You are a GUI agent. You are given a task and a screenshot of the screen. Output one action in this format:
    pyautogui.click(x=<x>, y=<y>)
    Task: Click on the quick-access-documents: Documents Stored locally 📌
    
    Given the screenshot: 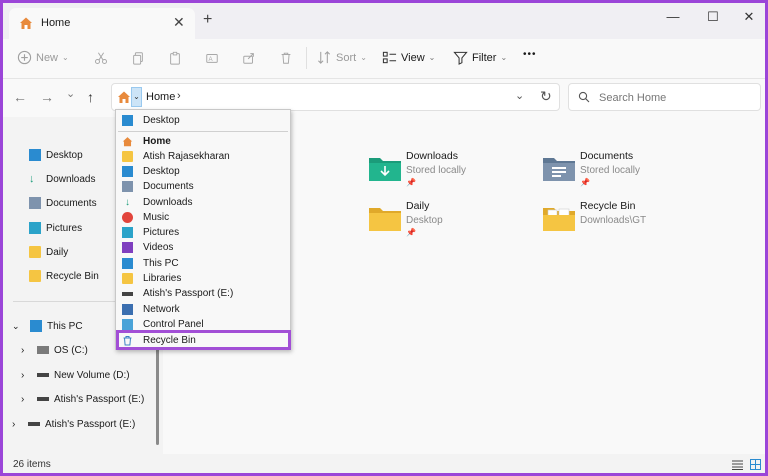 What is the action you would take?
    pyautogui.click(x=591, y=168)
    